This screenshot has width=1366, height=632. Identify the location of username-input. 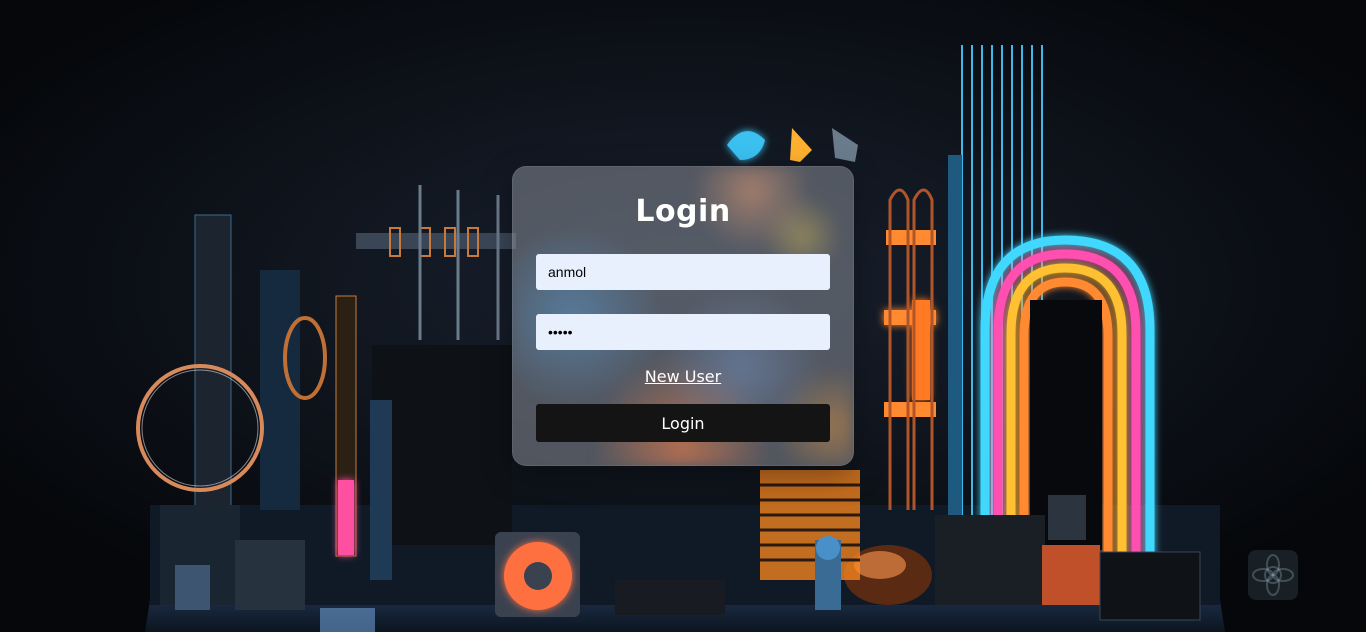
(683, 272).